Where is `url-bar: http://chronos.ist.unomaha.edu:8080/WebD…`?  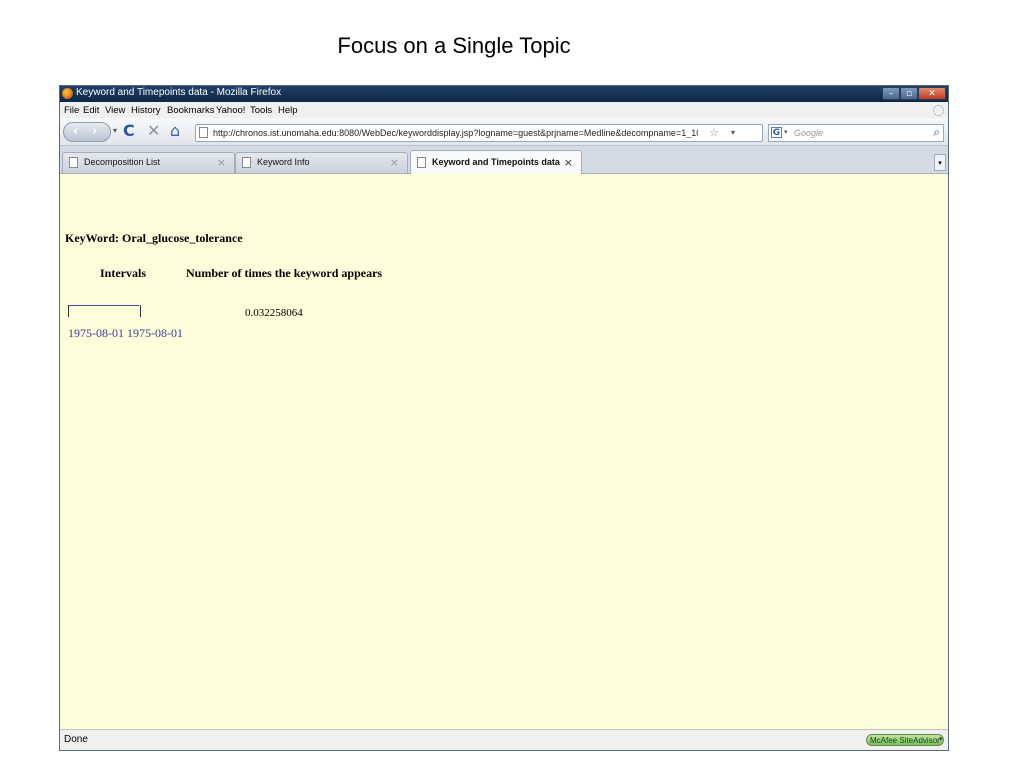
url-bar: http://chronos.ist.unomaha.edu:8080/WebD… is located at coordinates (479, 133).